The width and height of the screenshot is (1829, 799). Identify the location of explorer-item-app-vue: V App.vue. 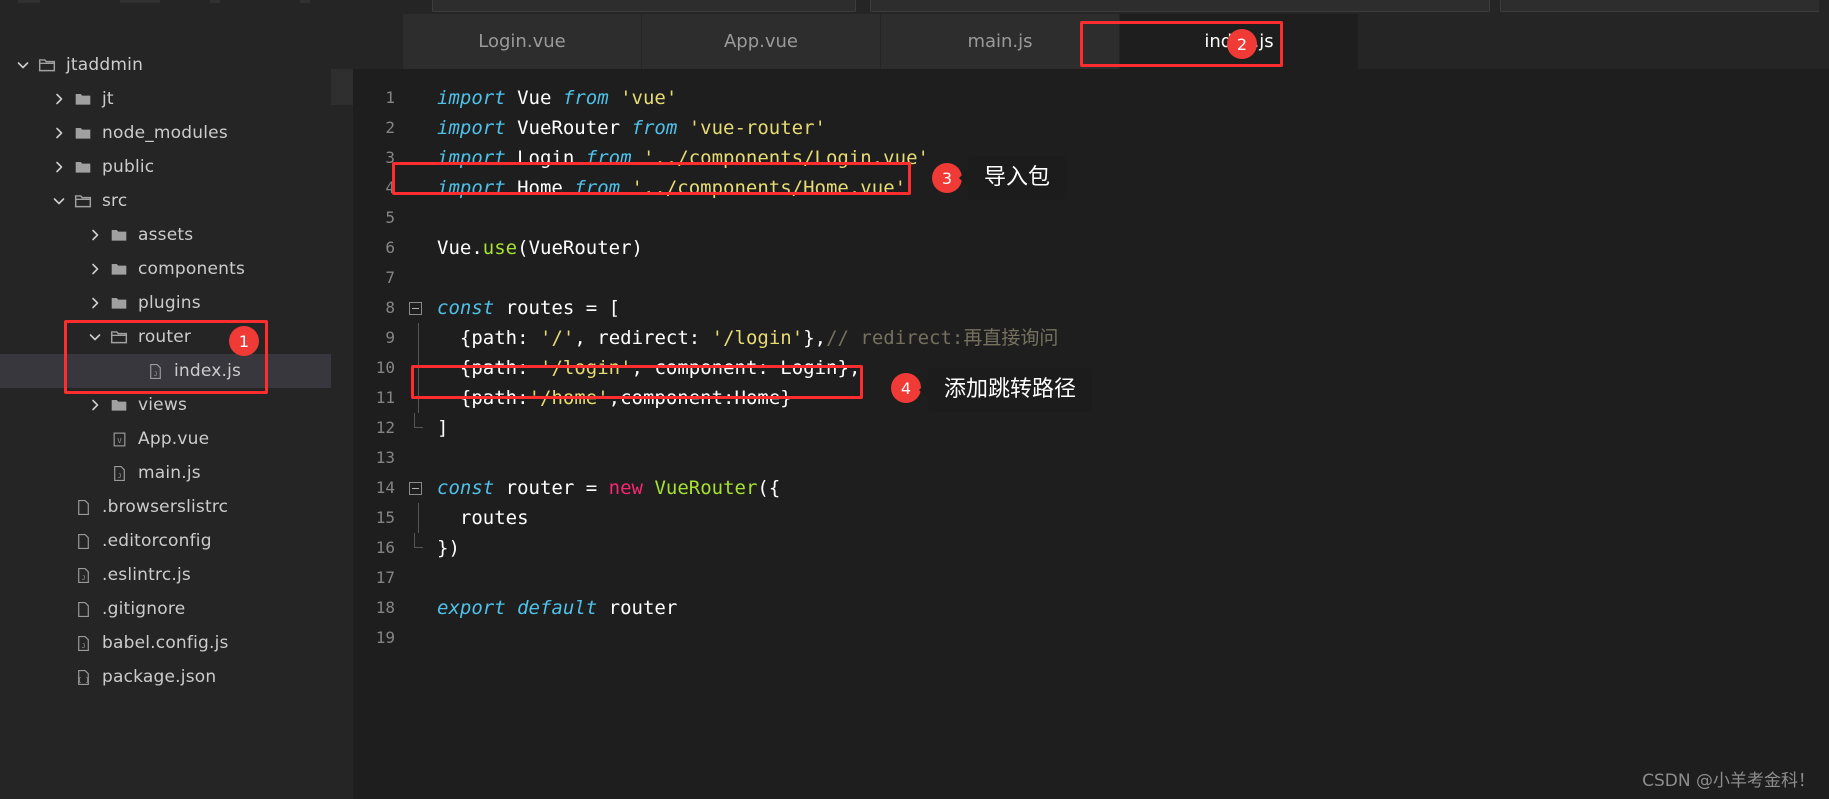
(165, 439).